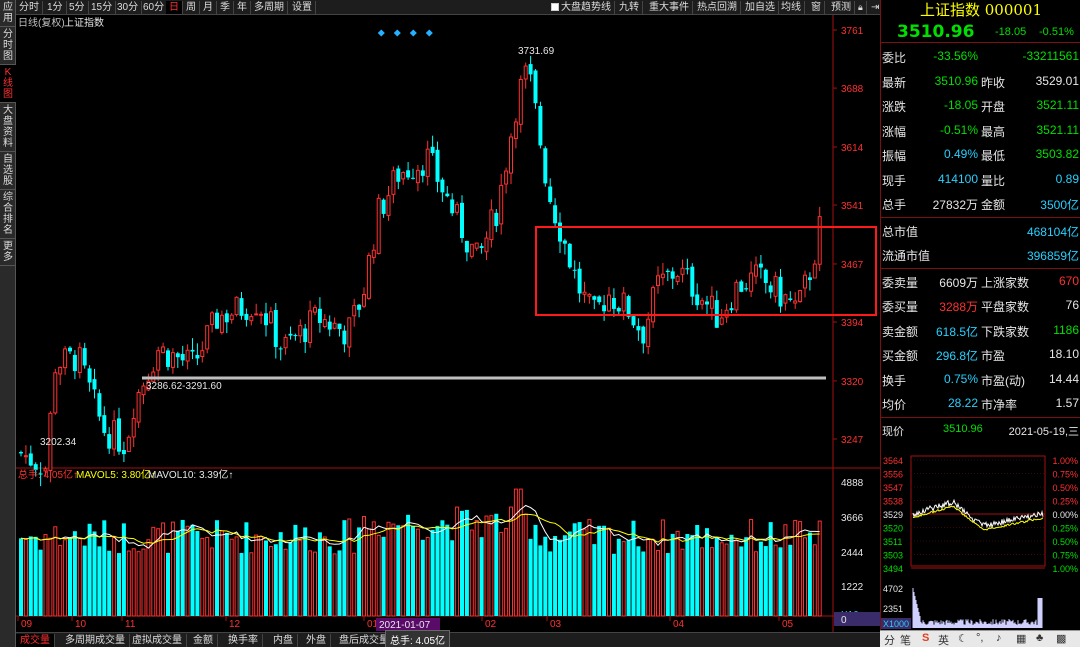  What do you see at coordinates (1039, 638) in the screenshot?
I see `shirt-icon: ♣` at bounding box center [1039, 638].